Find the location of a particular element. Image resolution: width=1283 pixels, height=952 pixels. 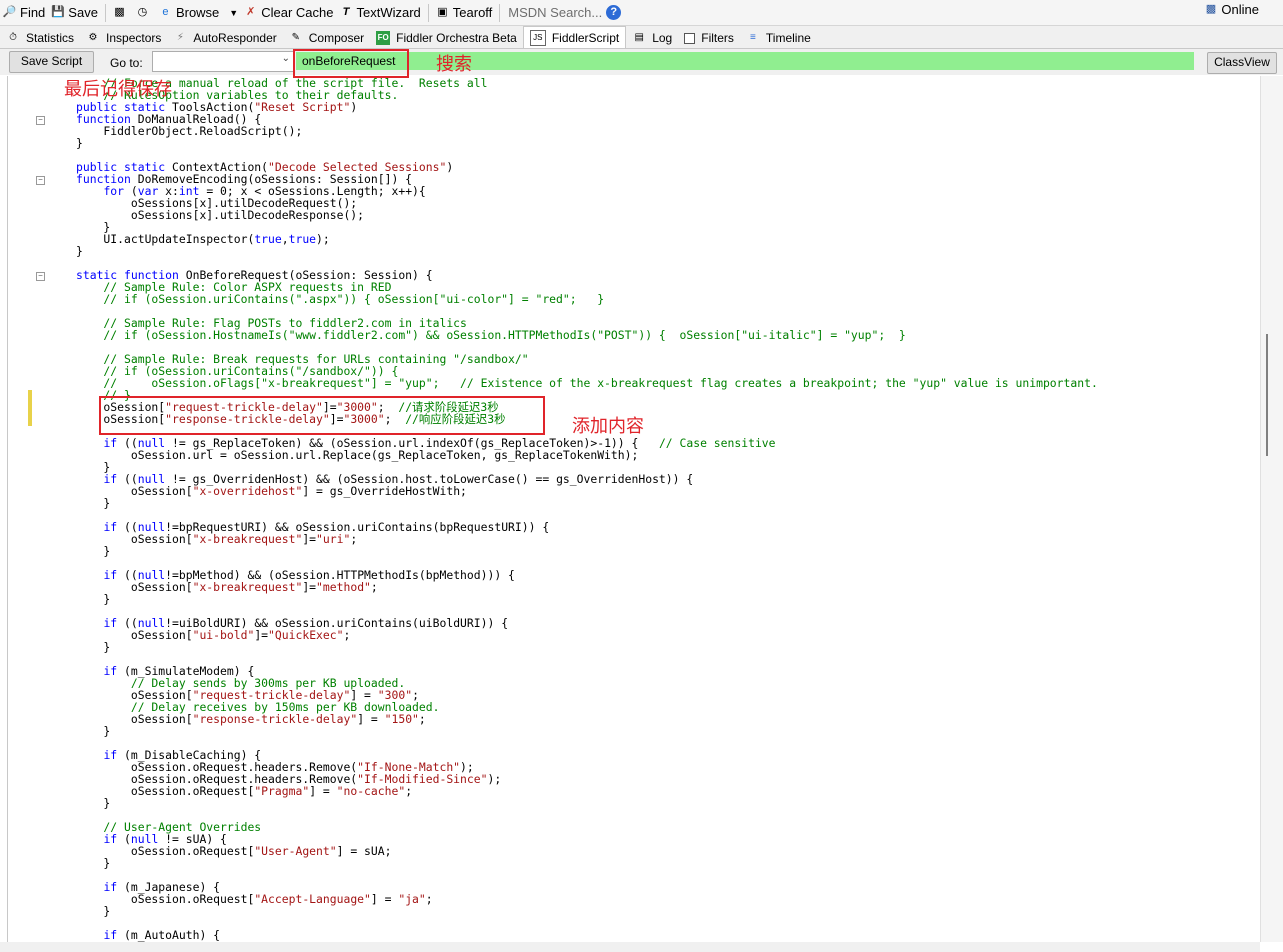

textwizard-label: TextWizard is located at coordinates (388, 12).